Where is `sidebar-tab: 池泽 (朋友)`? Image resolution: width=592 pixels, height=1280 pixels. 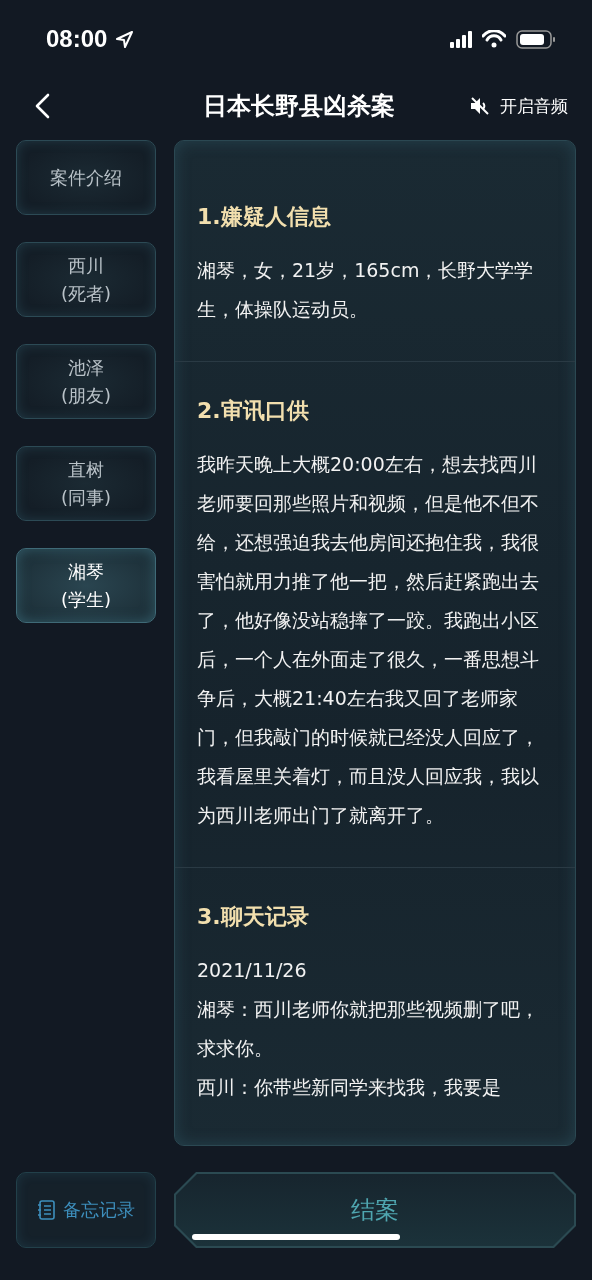 sidebar-tab: 池泽 (朋友) is located at coordinates (86, 381).